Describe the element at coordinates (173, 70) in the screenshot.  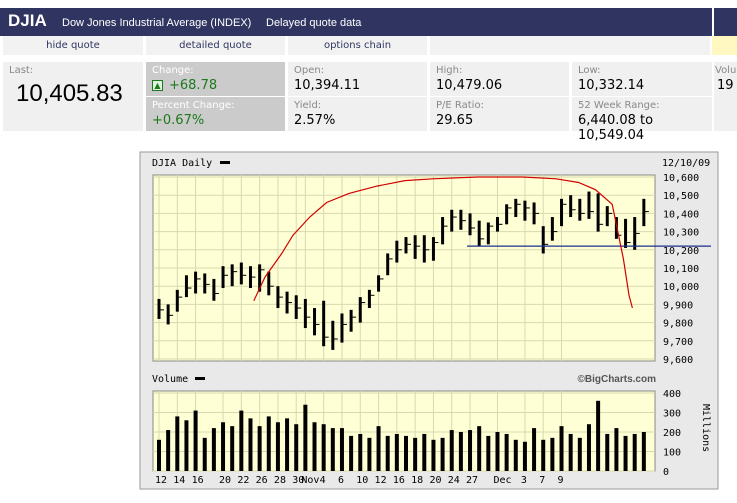
I see `change-label: Change:` at that location.